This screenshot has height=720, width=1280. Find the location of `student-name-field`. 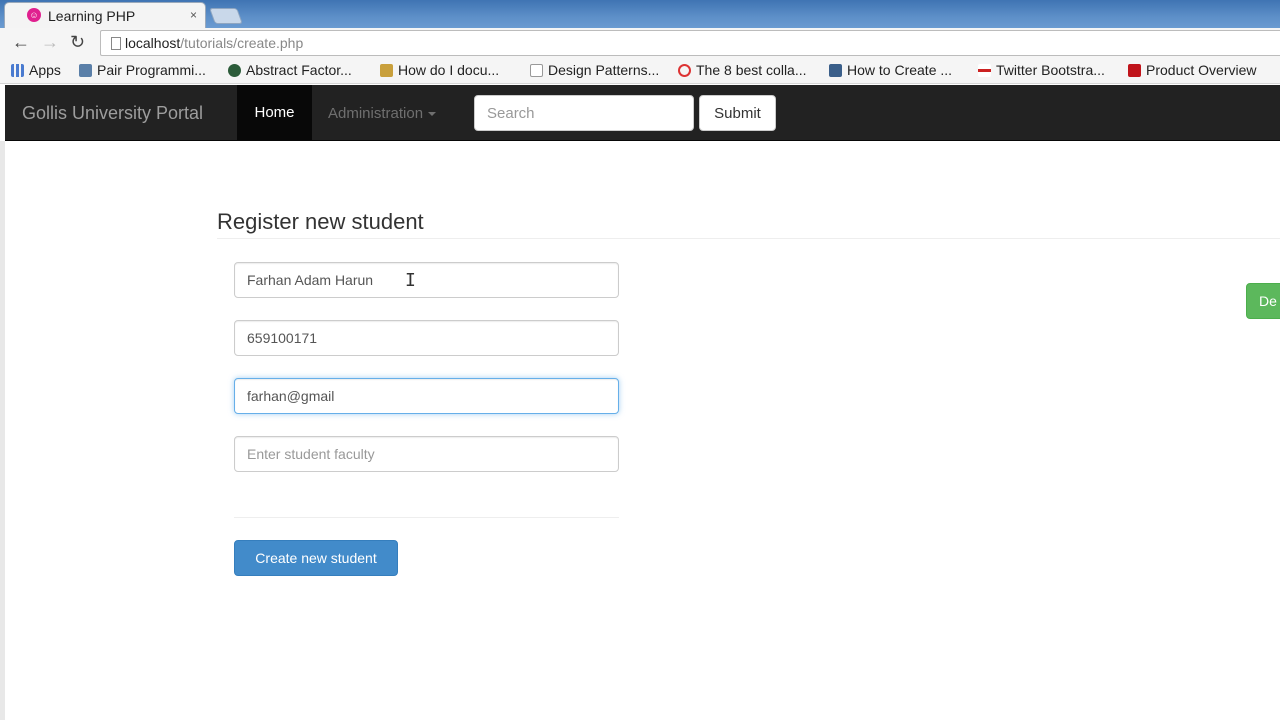

student-name-field is located at coordinates (426, 280).